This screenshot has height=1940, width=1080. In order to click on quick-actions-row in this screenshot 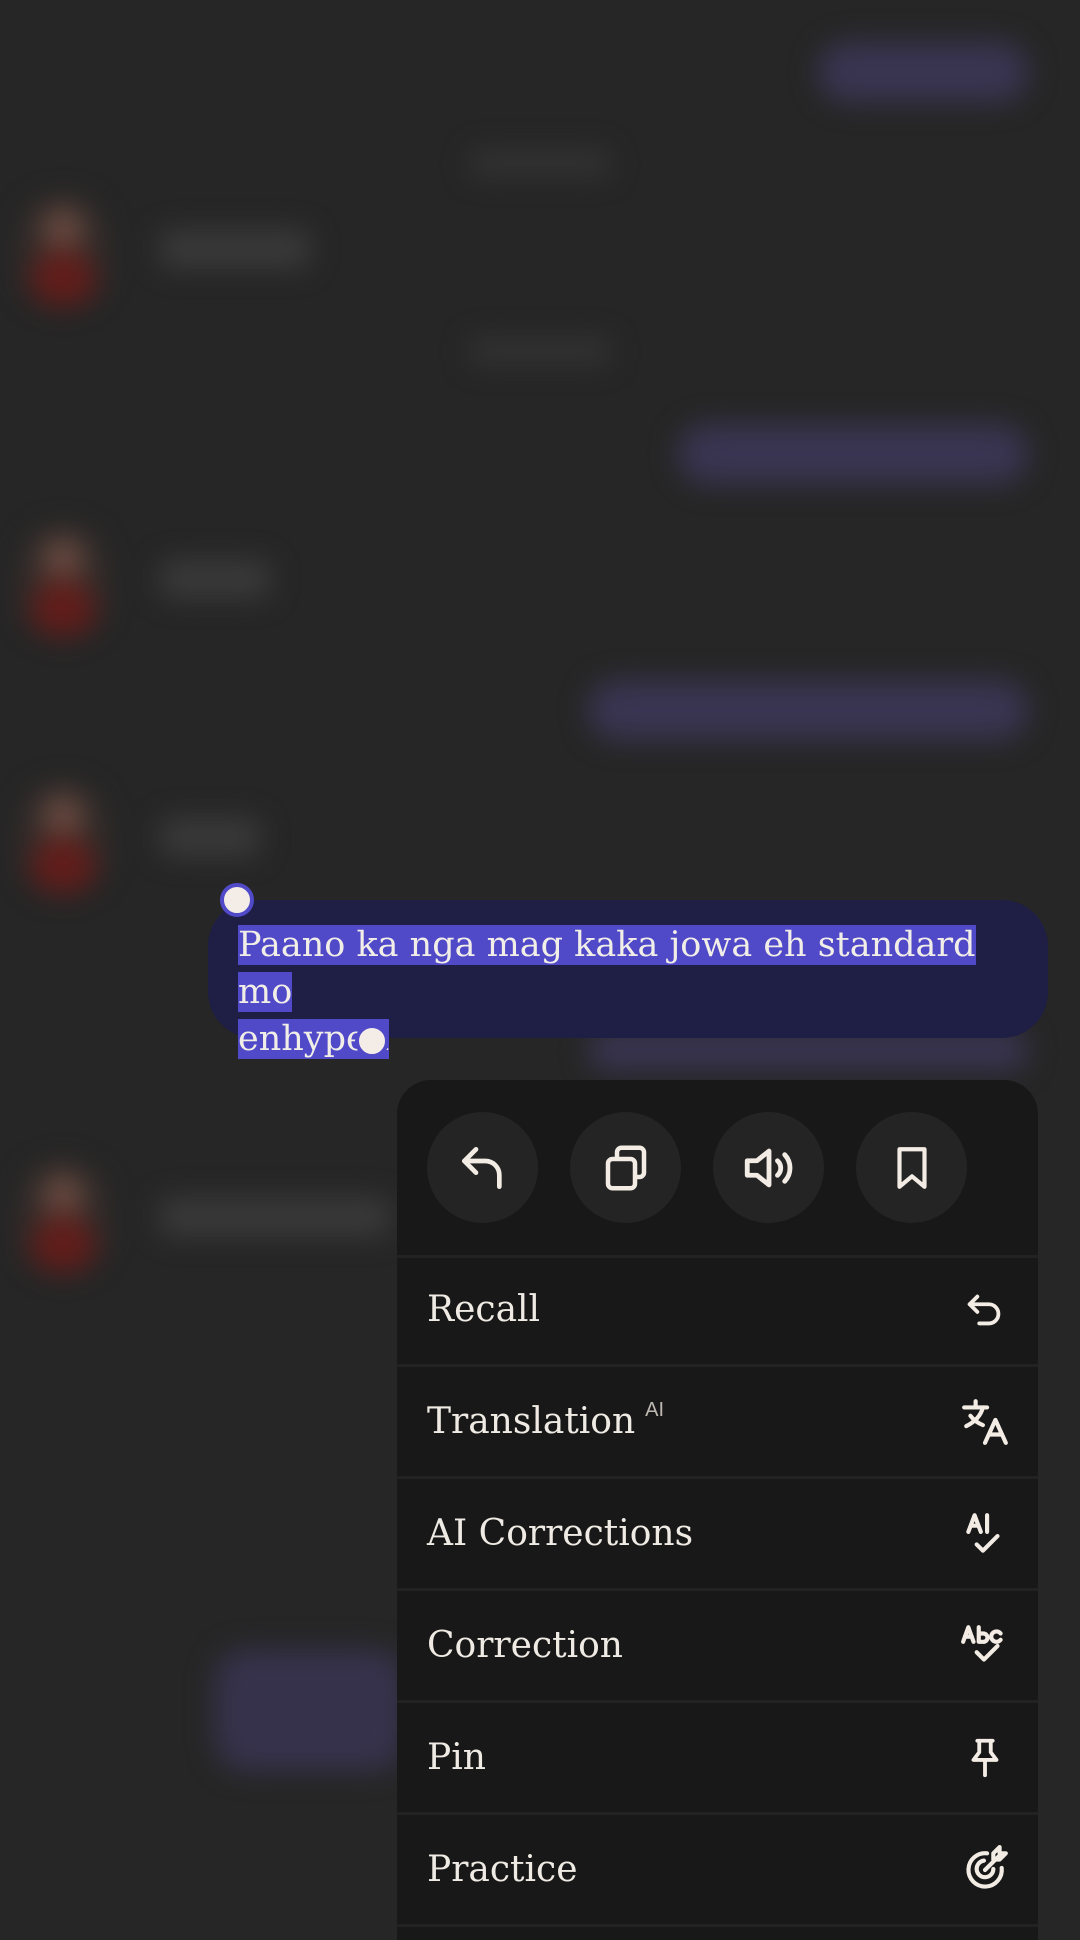, I will do `click(717, 1169)`.